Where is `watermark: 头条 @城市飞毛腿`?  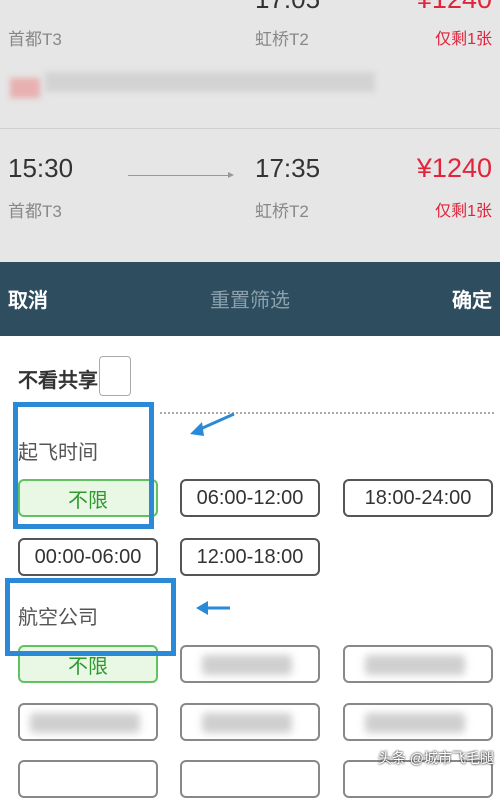
watermark: 头条 @城市飞毛腿 is located at coordinates (435, 758).